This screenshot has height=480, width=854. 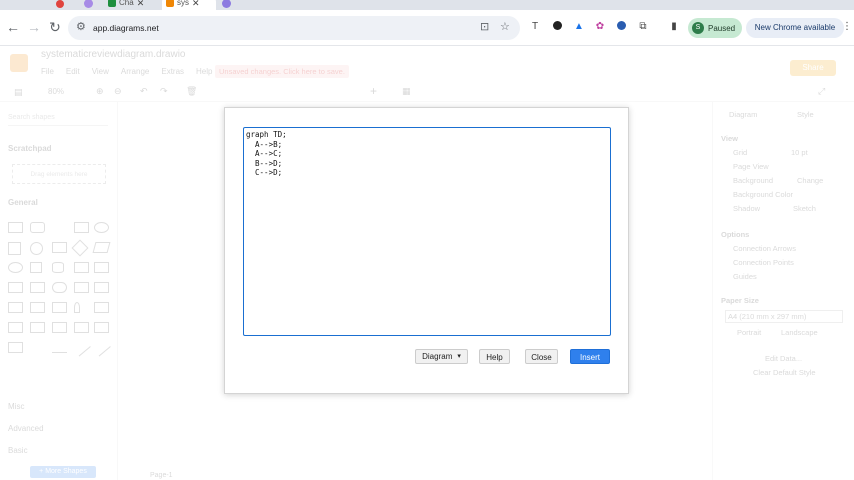 What do you see at coordinates (183, 3) in the screenshot?
I see `tab-label: sys` at bounding box center [183, 3].